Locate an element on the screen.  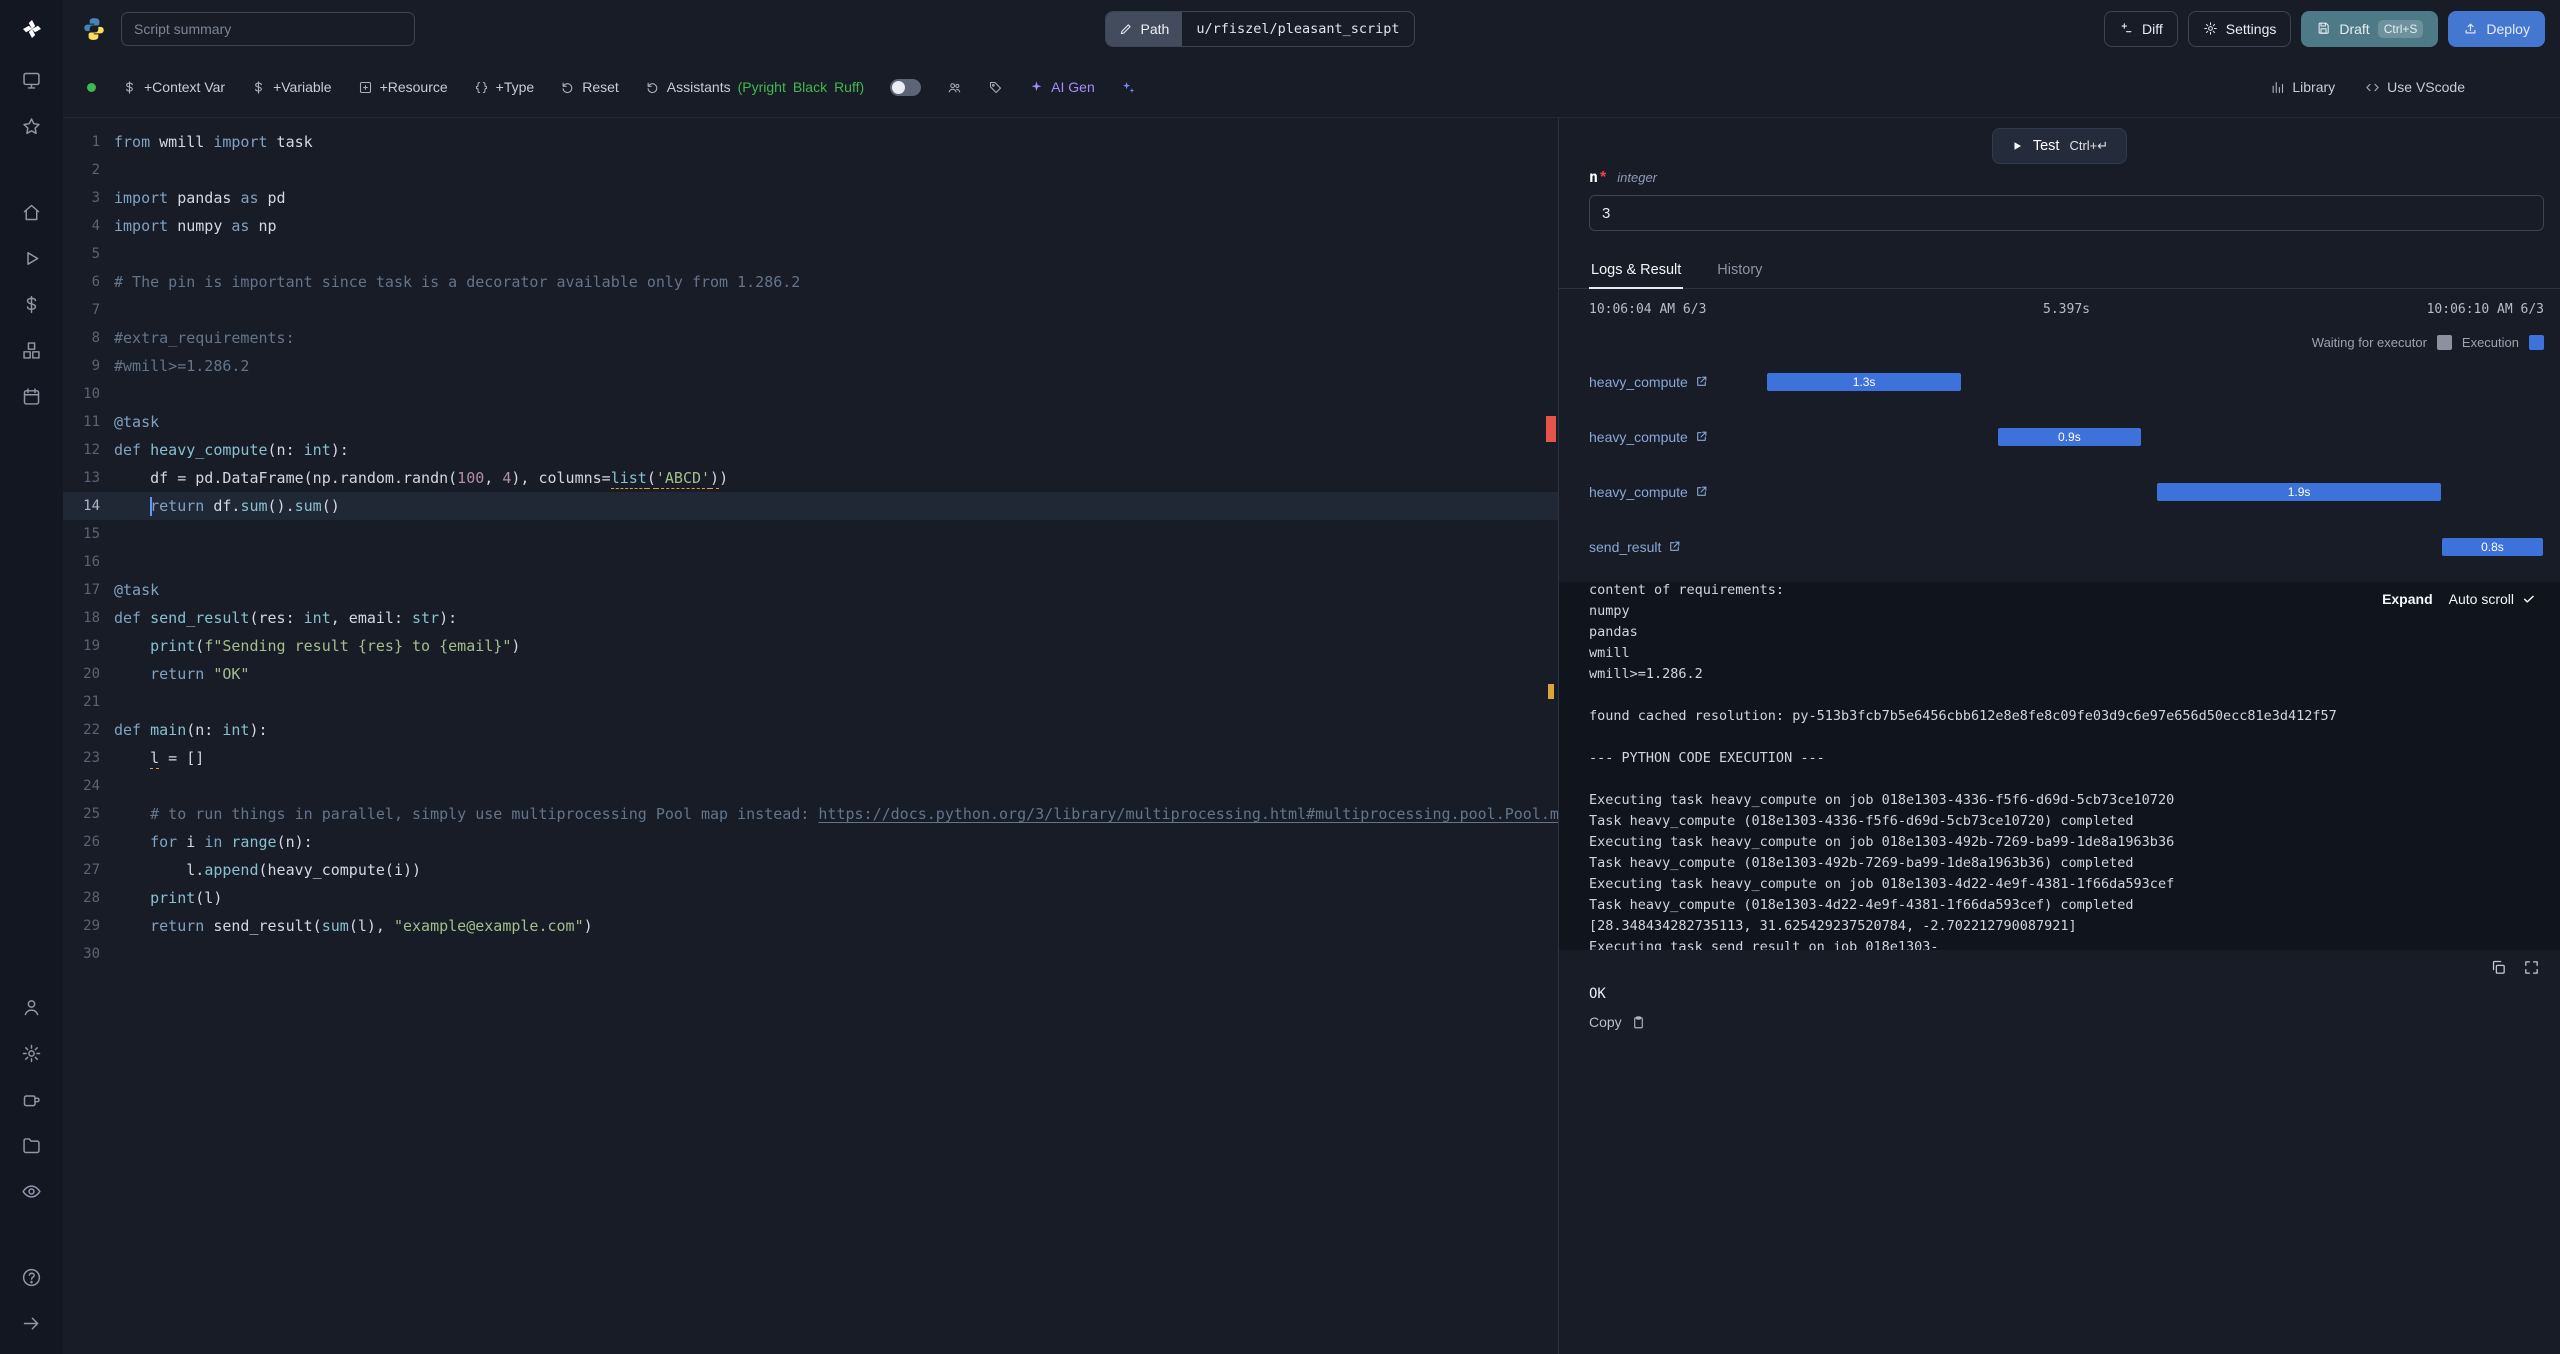
add-type-button: +Type is located at coordinates (504, 87).